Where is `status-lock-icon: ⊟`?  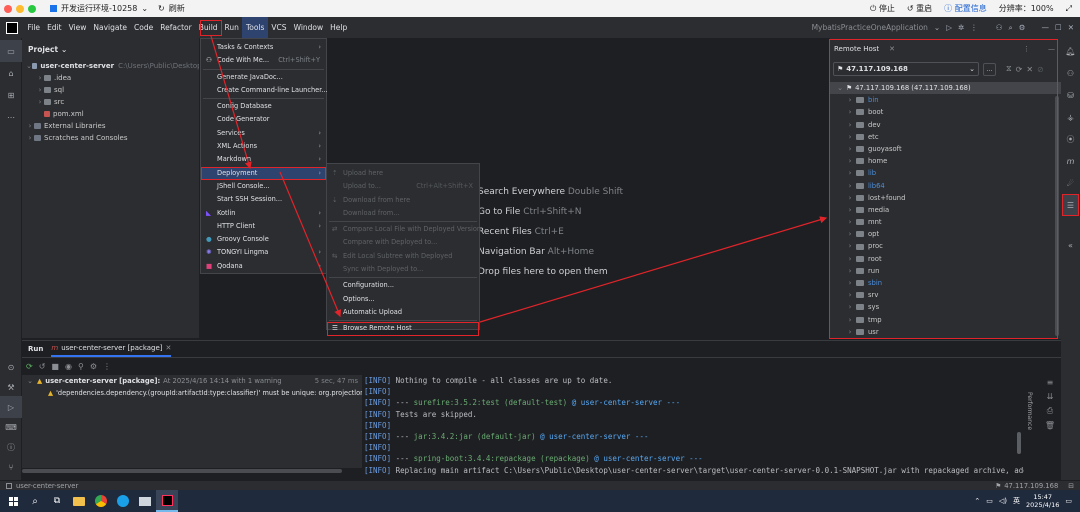 status-lock-icon: ⊟ is located at coordinates (1071, 486).